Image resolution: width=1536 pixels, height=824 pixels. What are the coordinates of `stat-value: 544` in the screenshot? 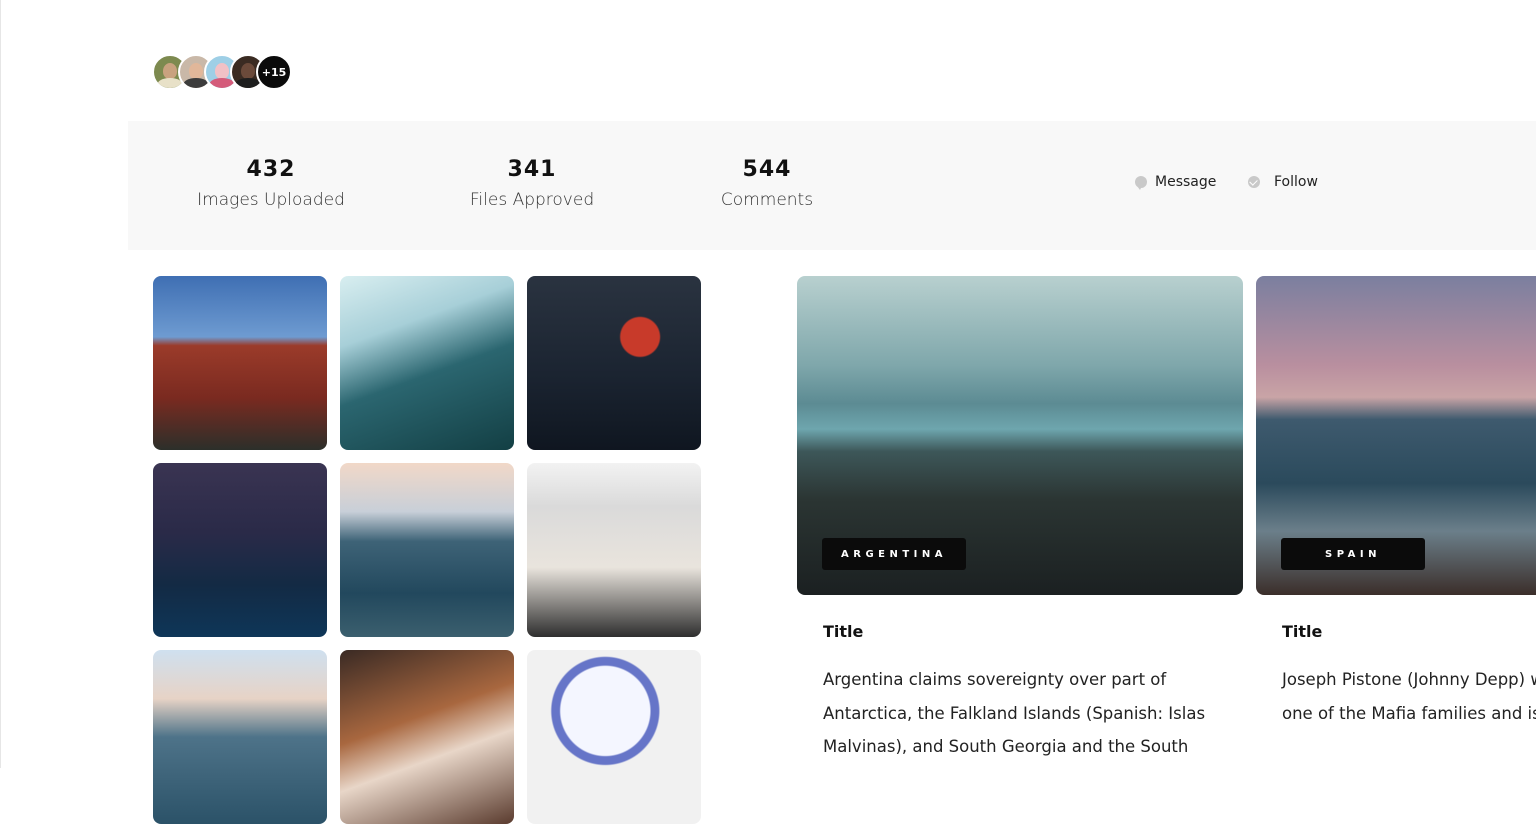 It's located at (767, 169).